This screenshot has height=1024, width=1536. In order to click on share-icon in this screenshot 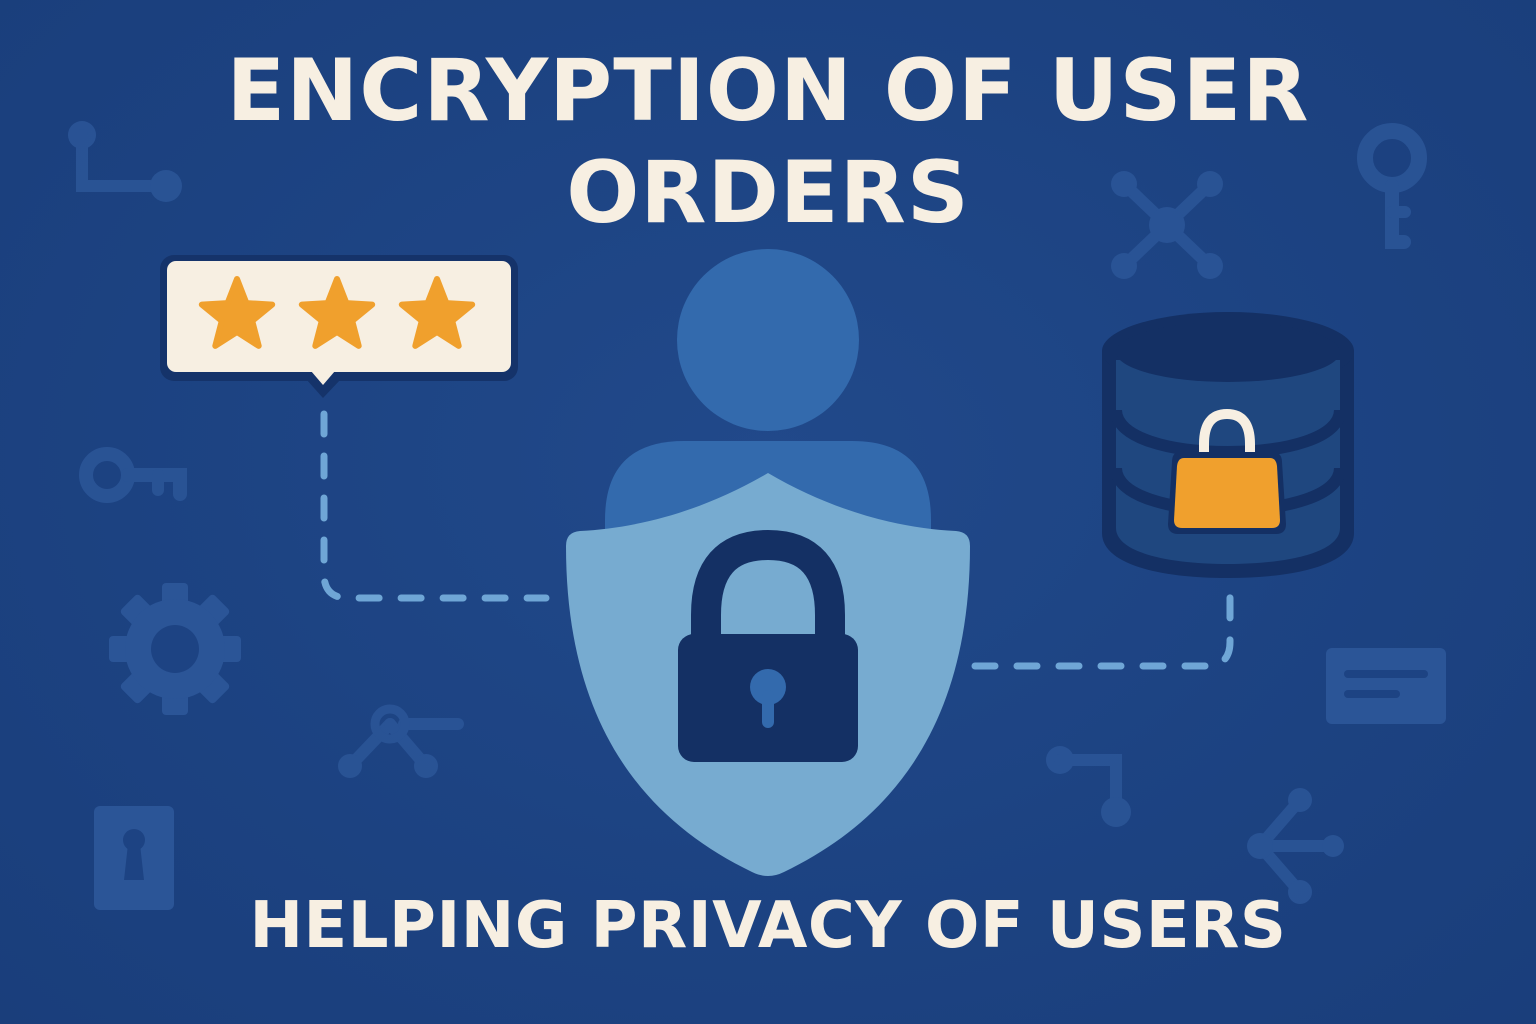, I will do `click(401, 741)`.